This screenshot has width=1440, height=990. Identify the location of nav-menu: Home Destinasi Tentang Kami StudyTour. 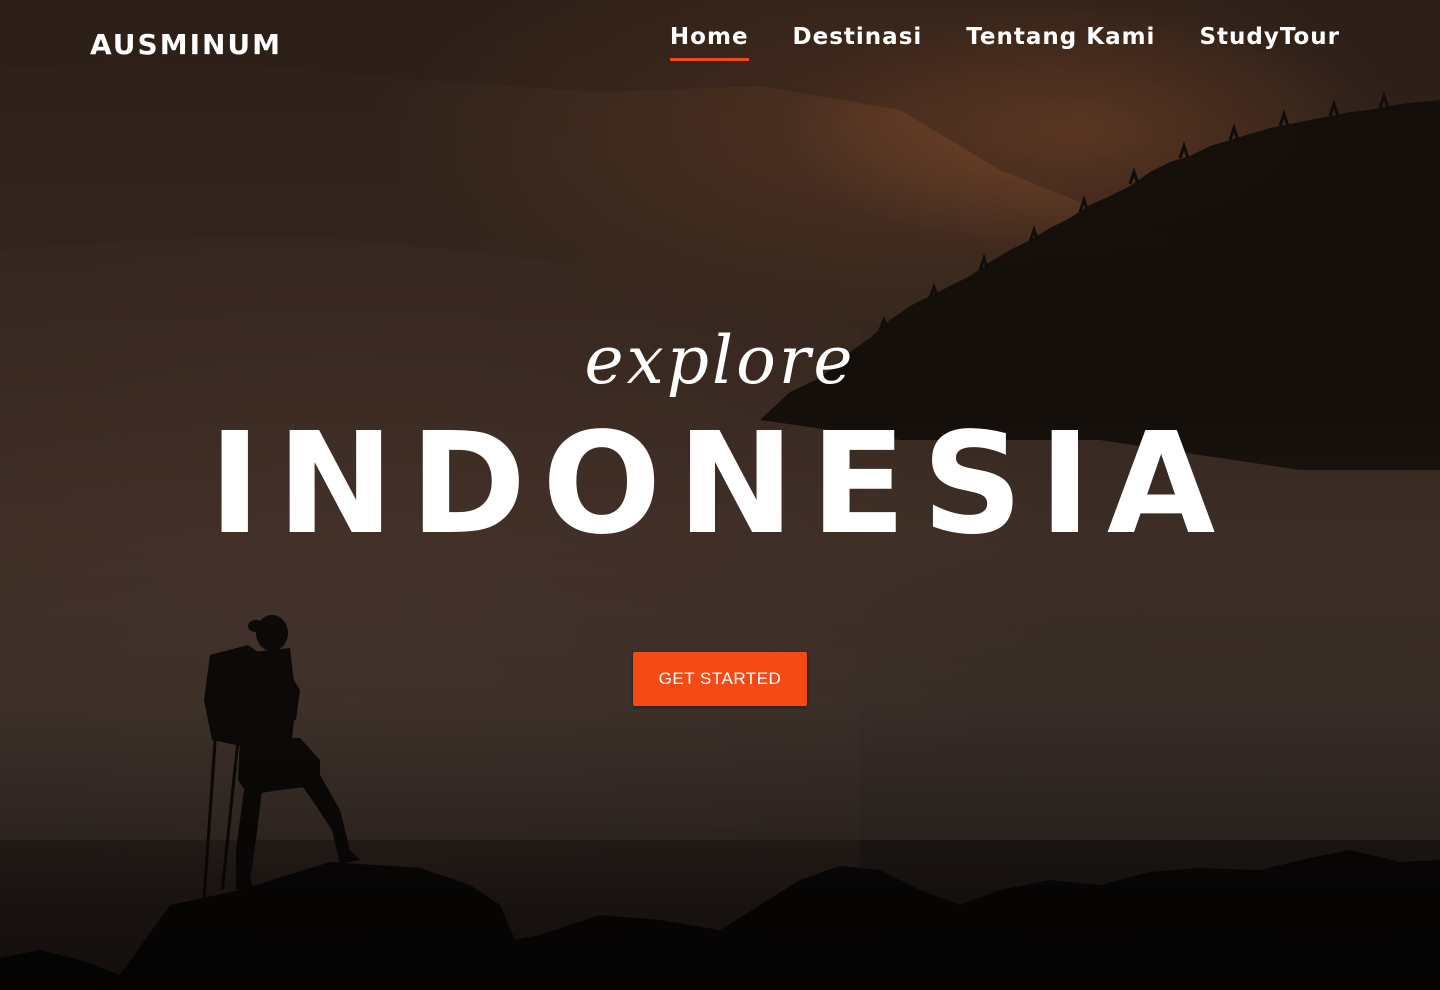
(1004, 42).